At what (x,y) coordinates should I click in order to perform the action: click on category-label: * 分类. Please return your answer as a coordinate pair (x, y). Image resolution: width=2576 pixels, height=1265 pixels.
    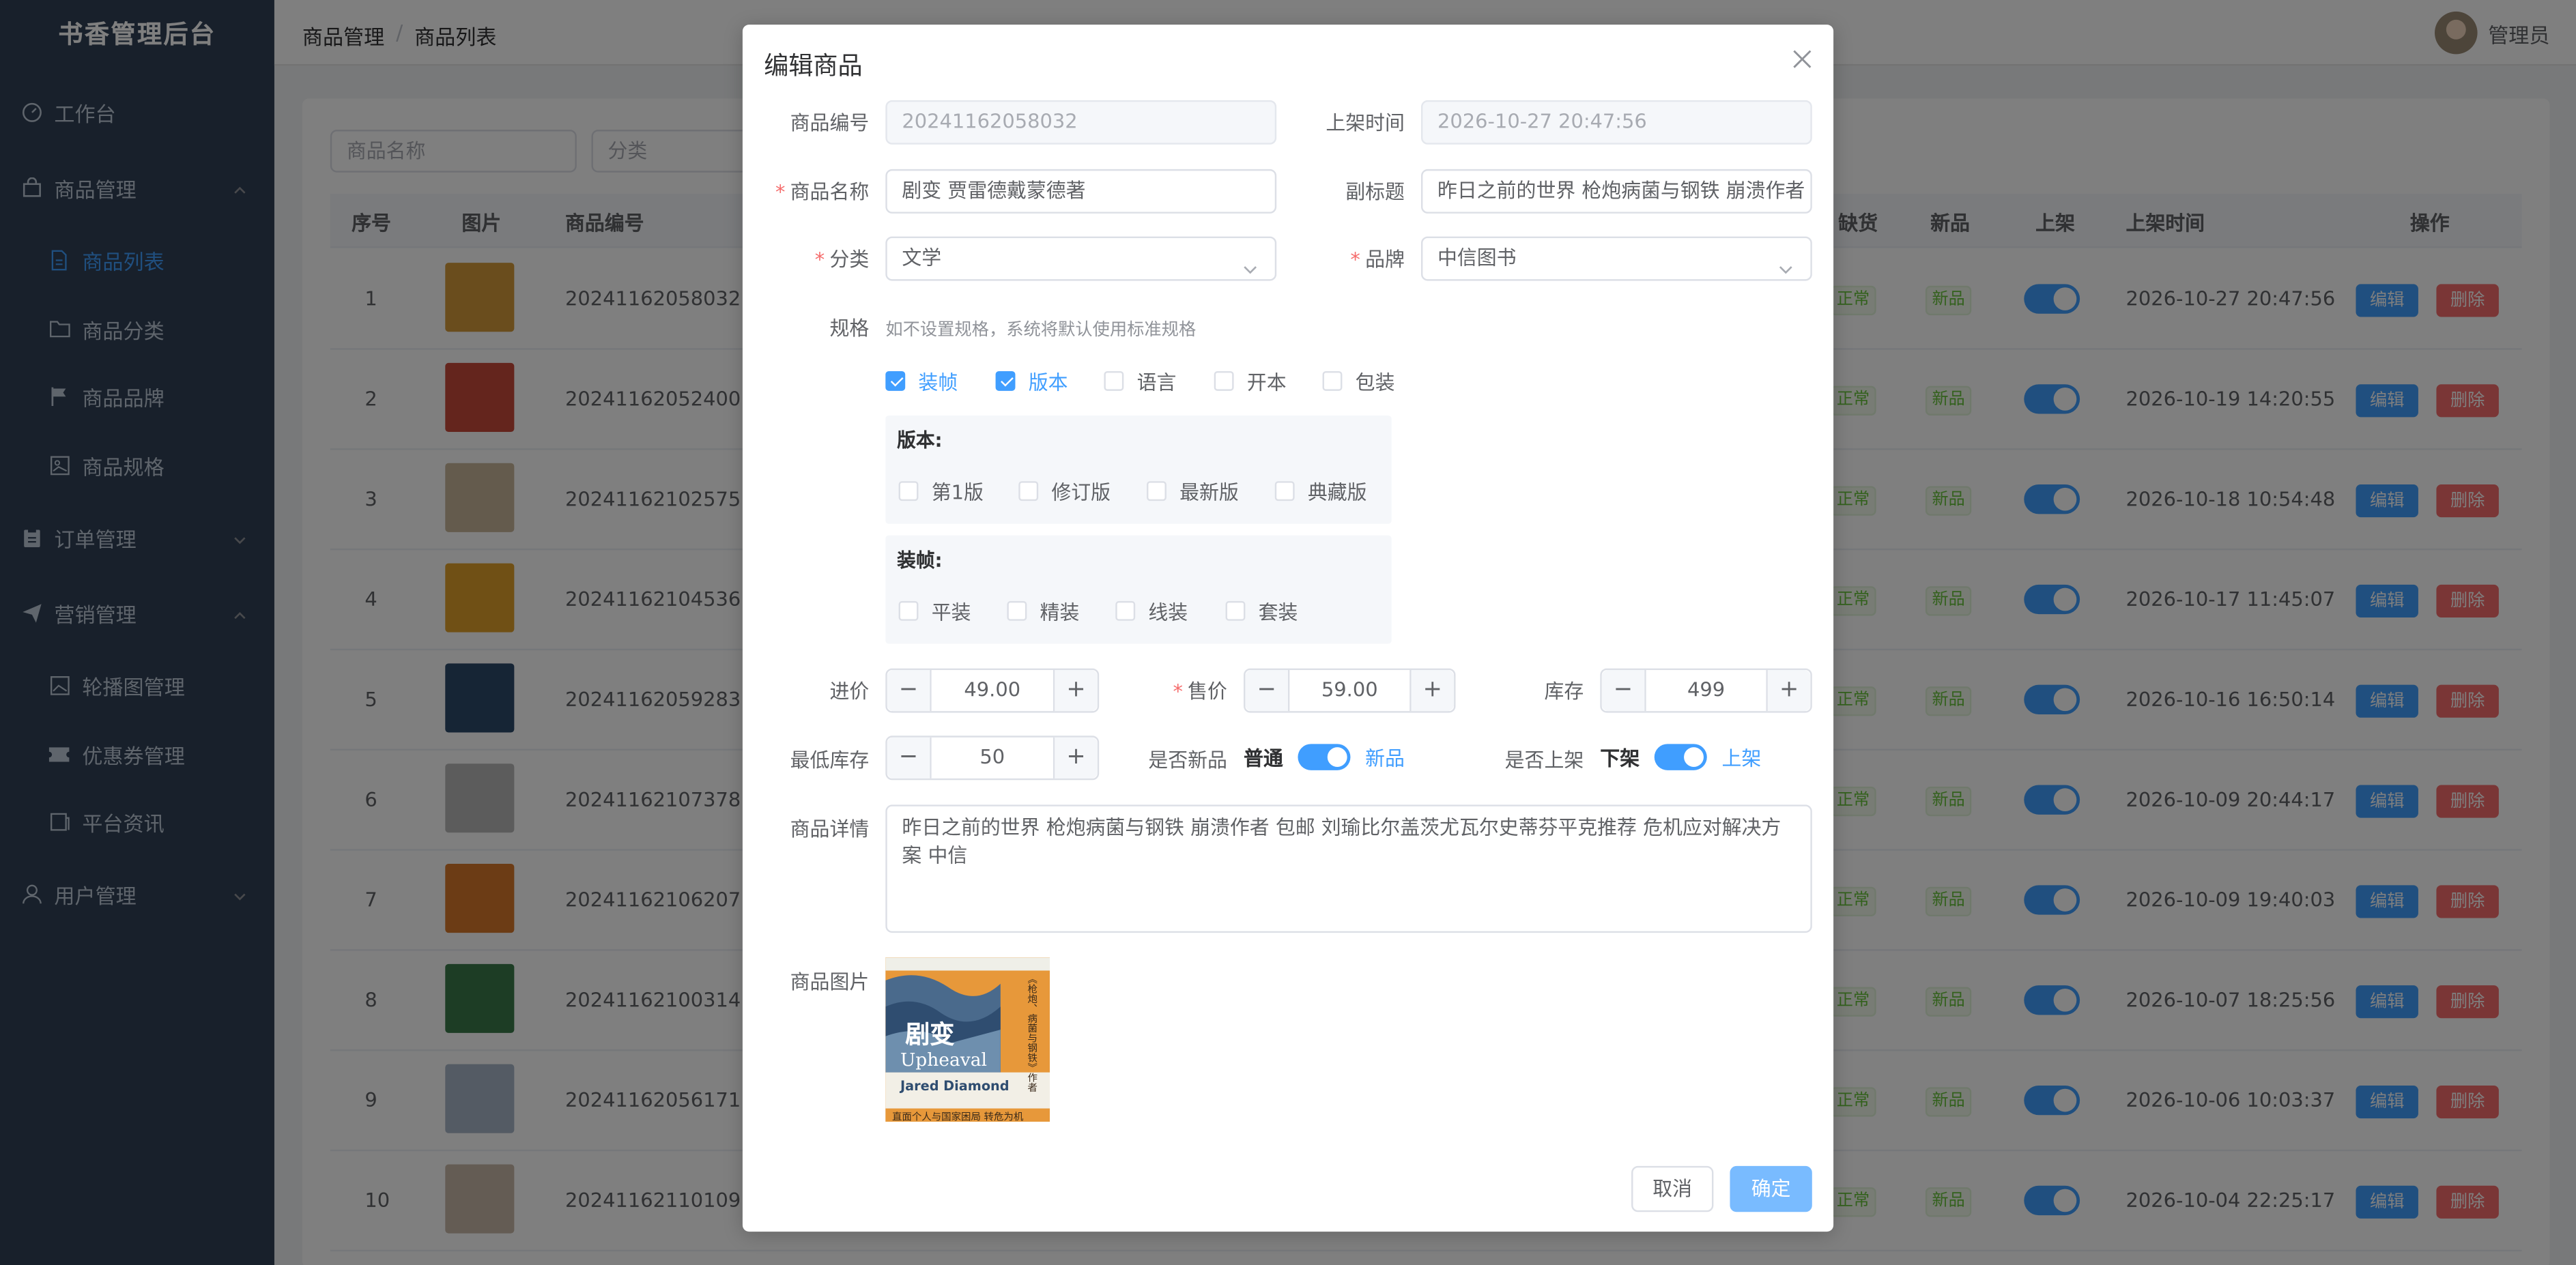
    Looking at the image, I should click on (842, 260).